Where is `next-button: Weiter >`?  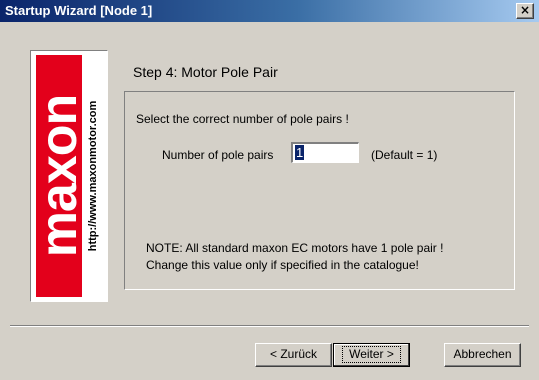
next-button: Weiter > is located at coordinates (371, 355).